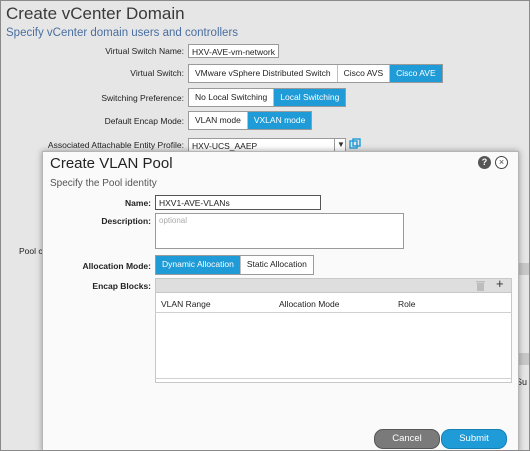 The width and height of the screenshot is (530, 451). What do you see at coordinates (333, 312) in the screenshot?
I see `table-header-divider` at bounding box center [333, 312].